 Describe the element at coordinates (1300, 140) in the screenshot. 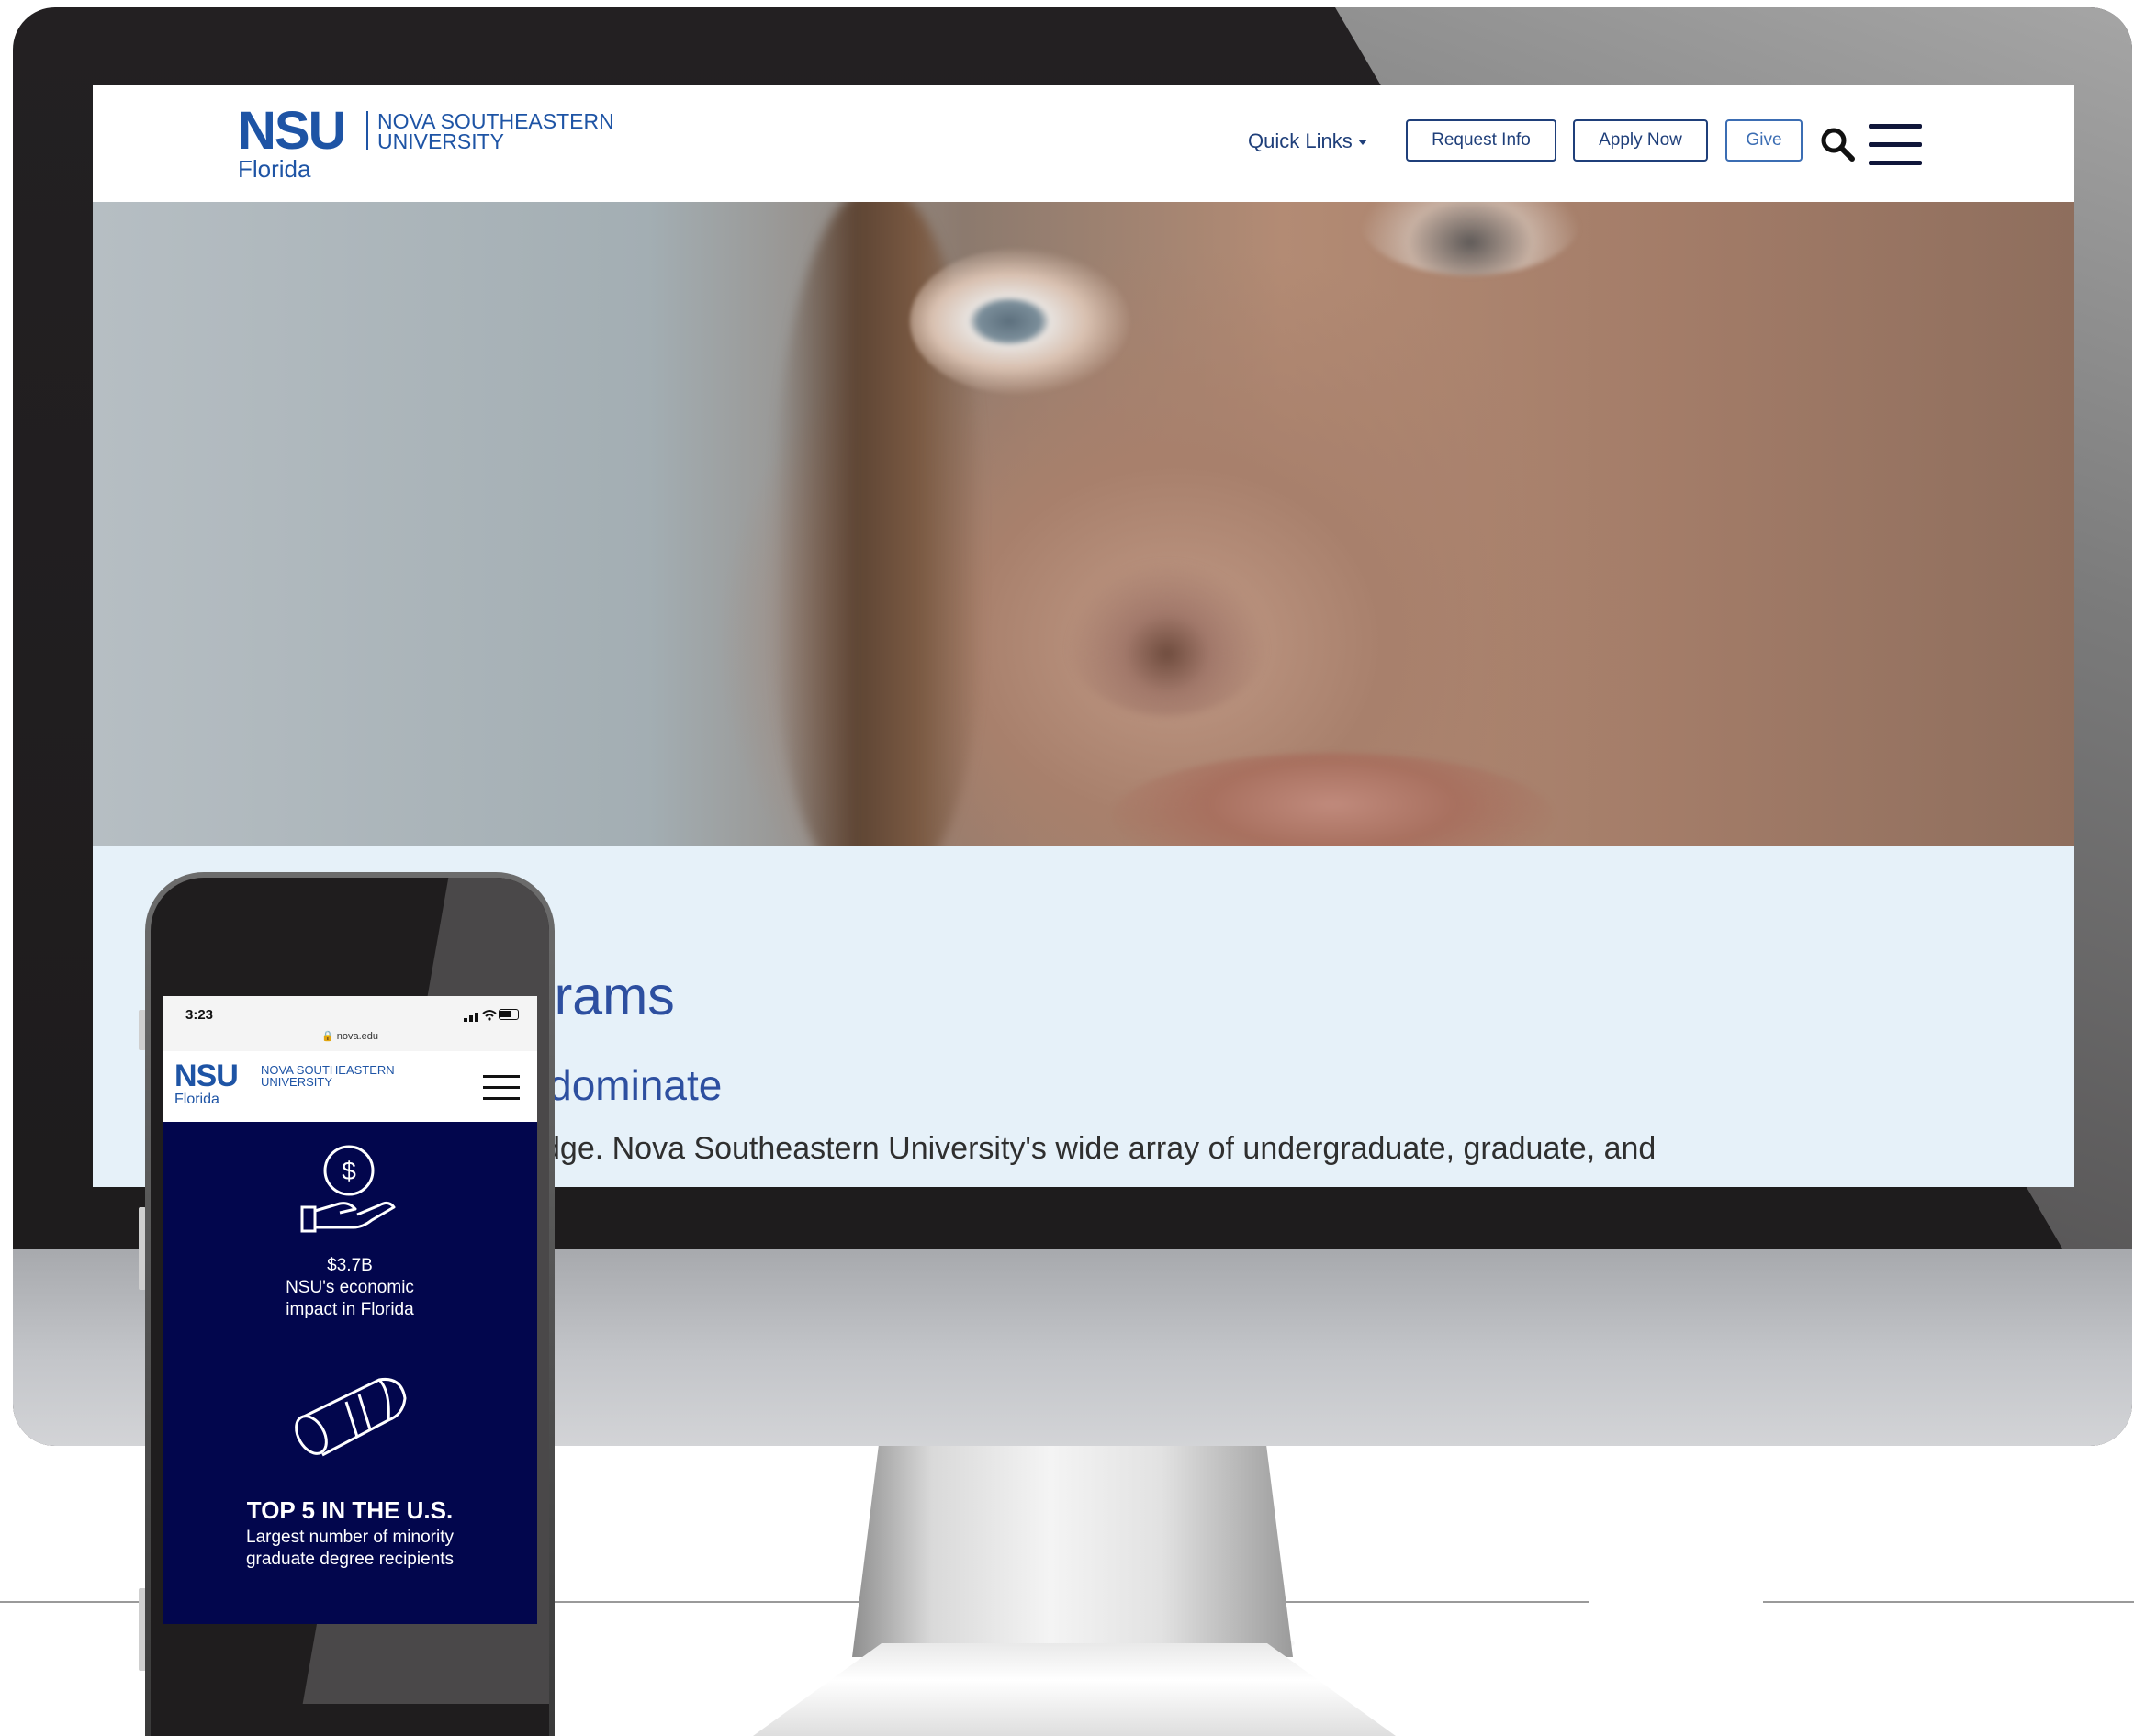

I see `quick-links-label: Quick Links` at that location.